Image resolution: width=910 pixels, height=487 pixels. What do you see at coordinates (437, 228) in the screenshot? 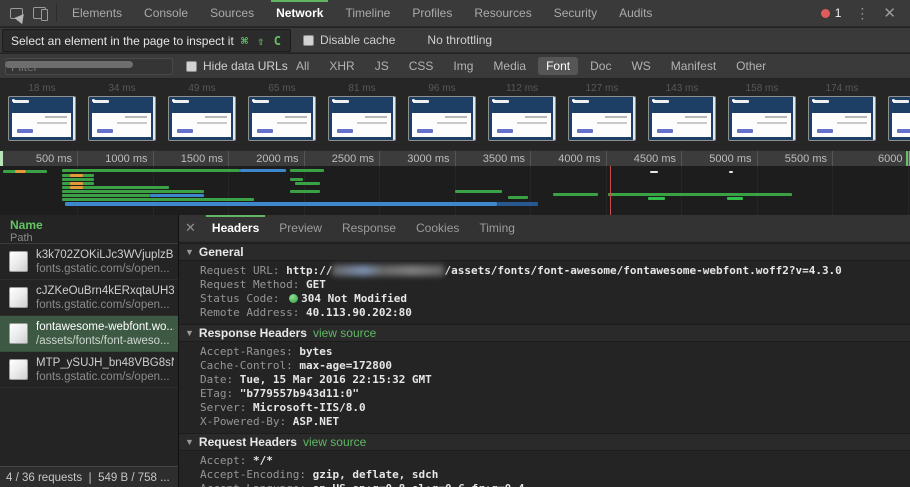
I see `details-tab-cookies: Cookies` at bounding box center [437, 228].